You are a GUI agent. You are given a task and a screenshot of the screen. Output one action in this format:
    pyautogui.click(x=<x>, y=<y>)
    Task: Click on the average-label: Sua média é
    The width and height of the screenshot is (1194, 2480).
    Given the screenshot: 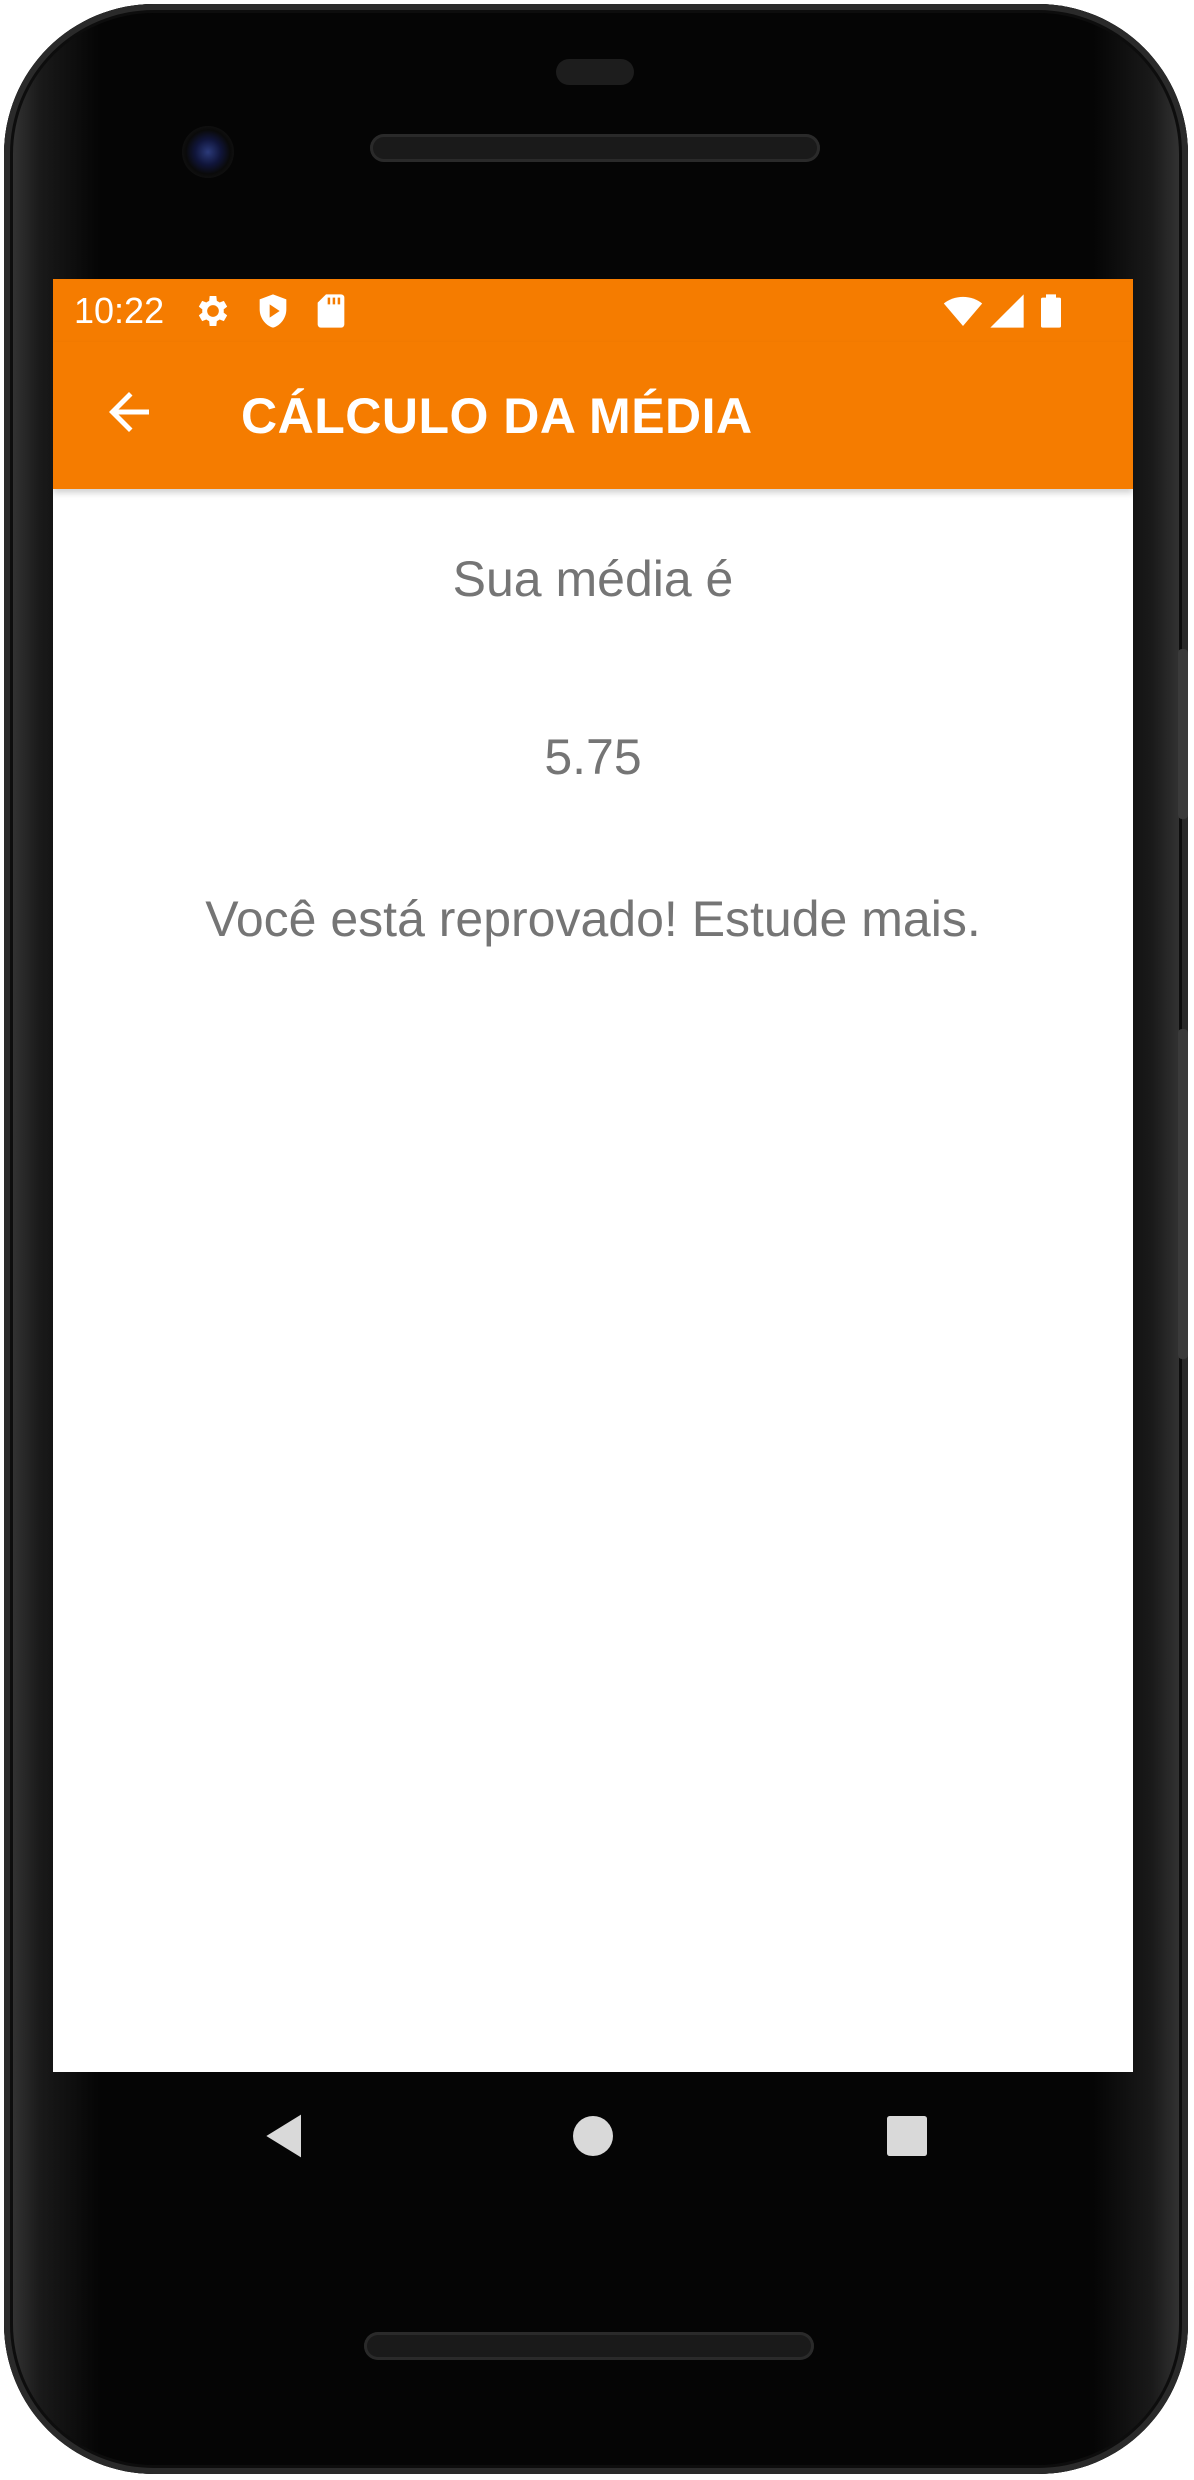 What is the action you would take?
    pyautogui.click(x=593, y=579)
    